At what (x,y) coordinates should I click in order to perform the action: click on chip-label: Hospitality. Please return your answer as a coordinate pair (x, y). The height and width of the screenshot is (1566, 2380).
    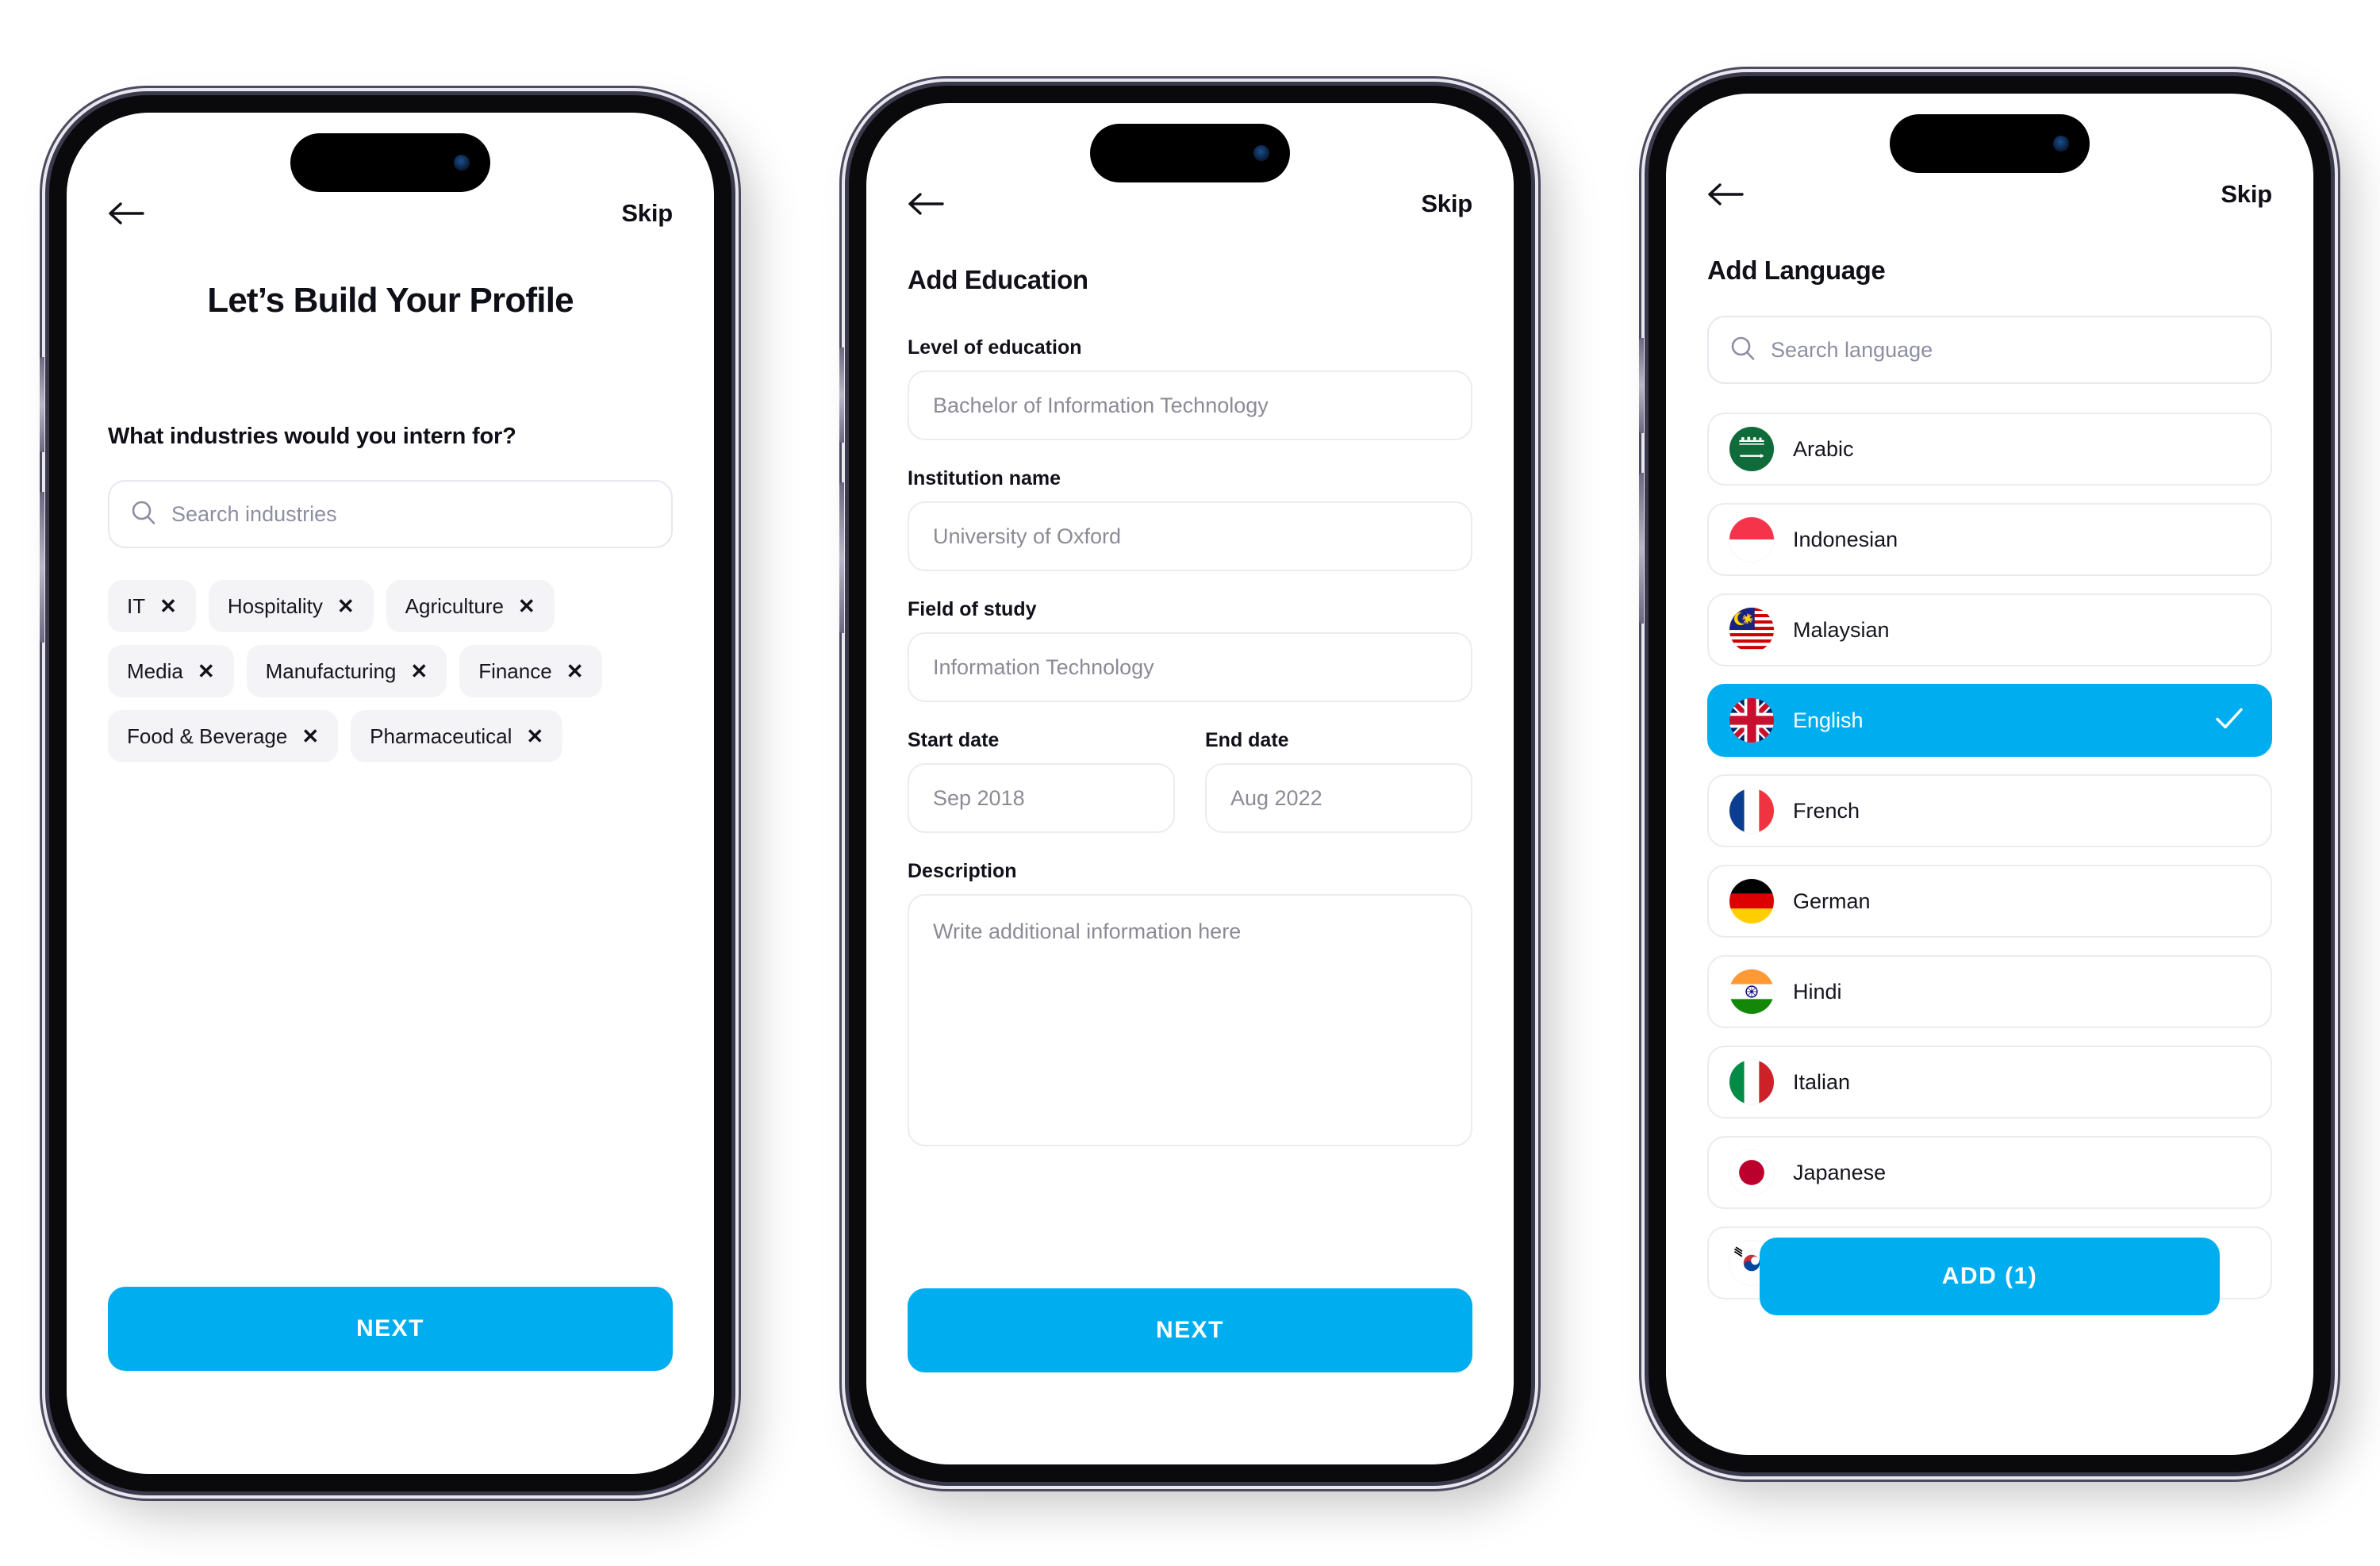
    Looking at the image, I should click on (275, 605).